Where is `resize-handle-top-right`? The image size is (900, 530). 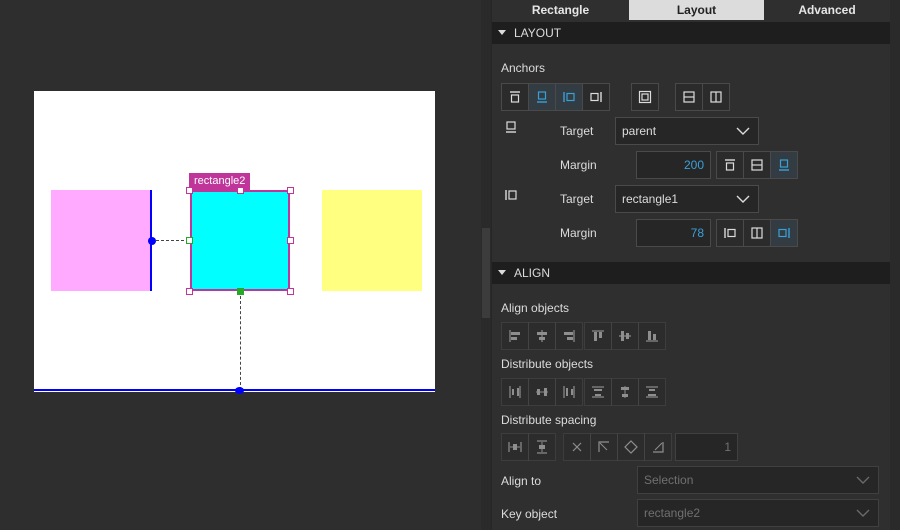
resize-handle-top-right is located at coordinates (290, 190).